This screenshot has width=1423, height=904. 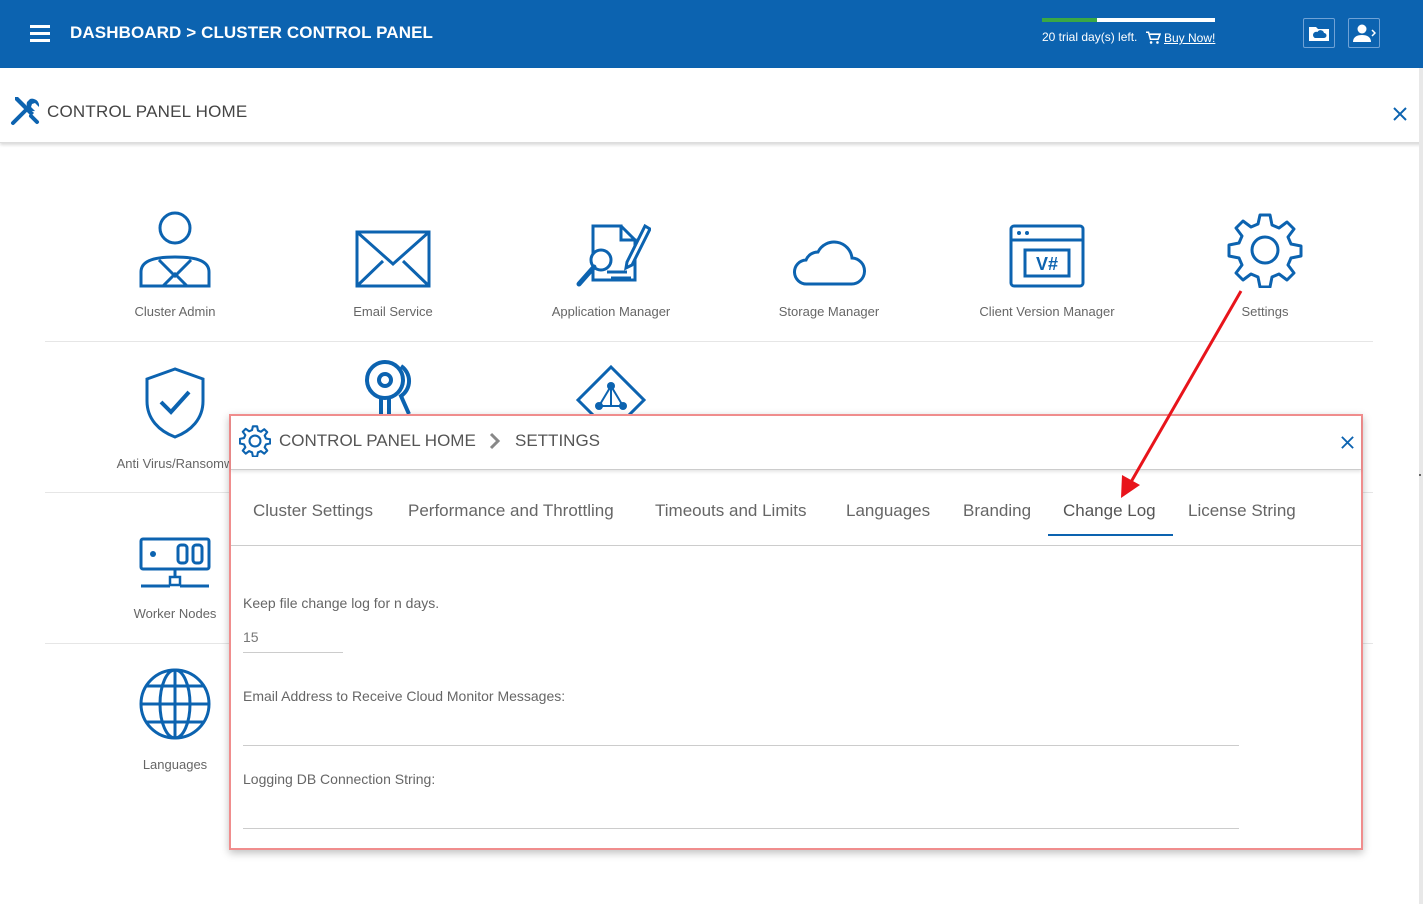 I want to click on app-key-management, so click(x=393, y=387).